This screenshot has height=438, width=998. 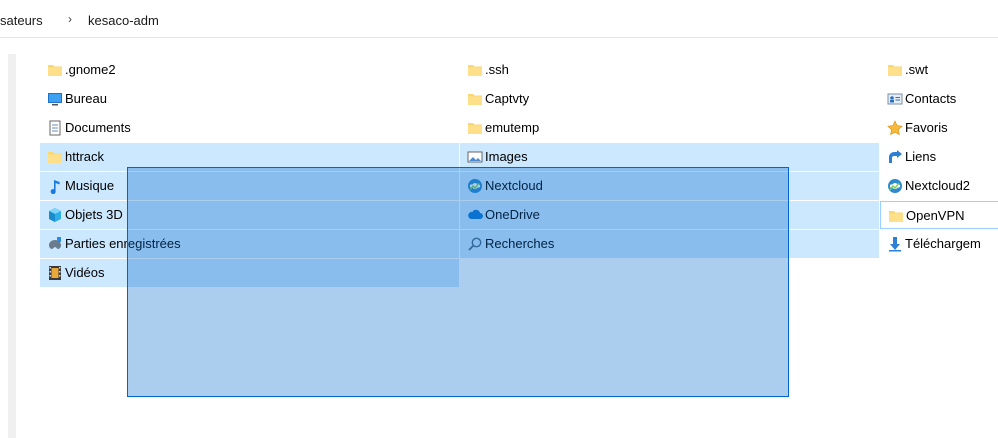 What do you see at coordinates (90, 185) in the screenshot?
I see `file-item-label: Musique` at bounding box center [90, 185].